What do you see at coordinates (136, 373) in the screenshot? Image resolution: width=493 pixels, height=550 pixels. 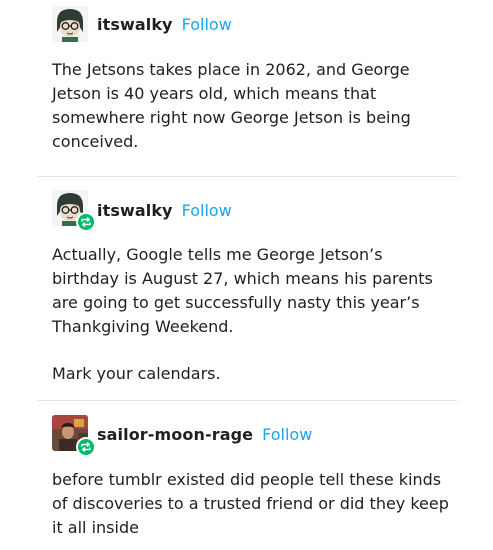 I see `post-body-text: Mark your calendars.` at bounding box center [136, 373].